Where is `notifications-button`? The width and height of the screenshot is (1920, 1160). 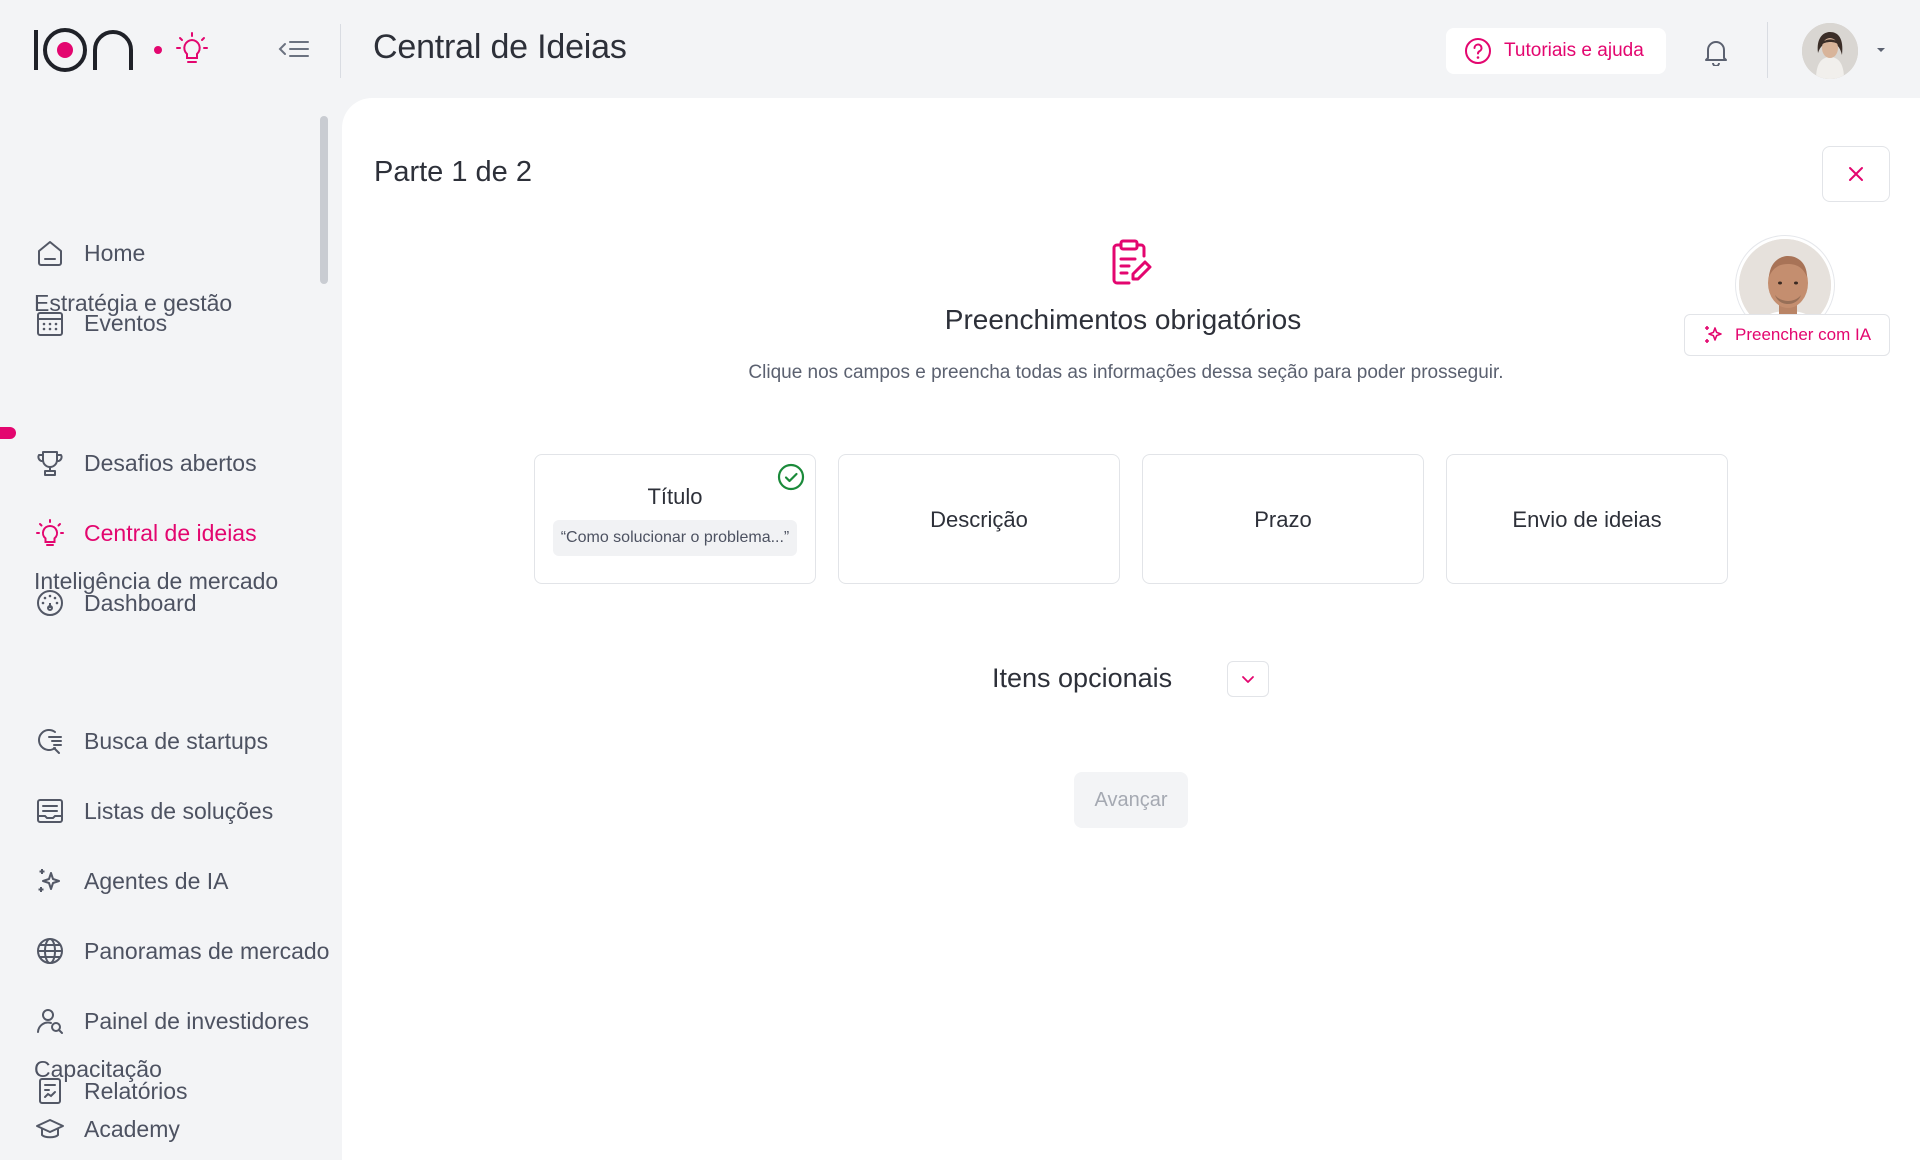
notifications-button is located at coordinates (1716, 52).